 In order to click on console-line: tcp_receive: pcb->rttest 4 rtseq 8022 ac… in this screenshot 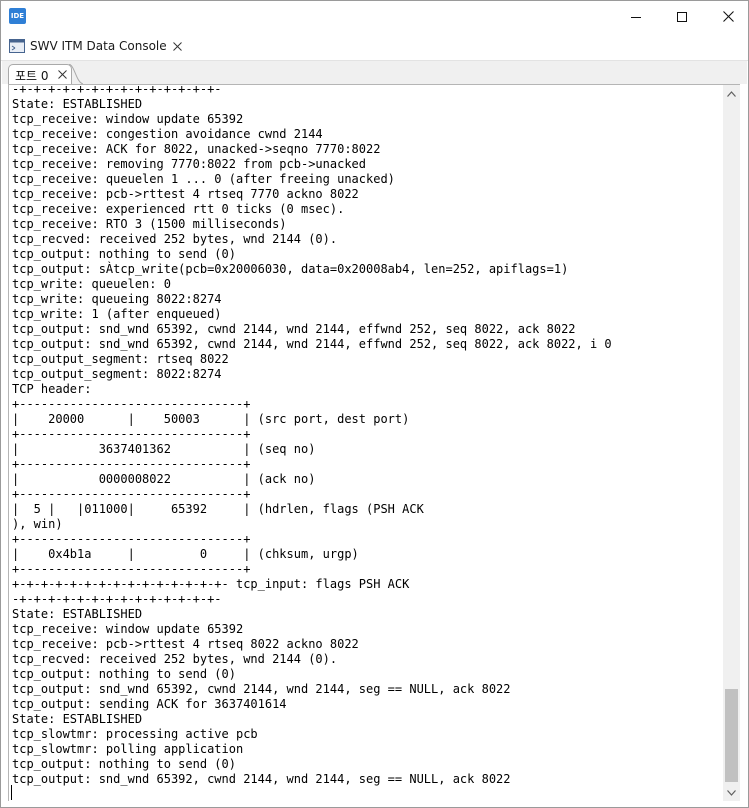, I will do `click(185, 644)`.